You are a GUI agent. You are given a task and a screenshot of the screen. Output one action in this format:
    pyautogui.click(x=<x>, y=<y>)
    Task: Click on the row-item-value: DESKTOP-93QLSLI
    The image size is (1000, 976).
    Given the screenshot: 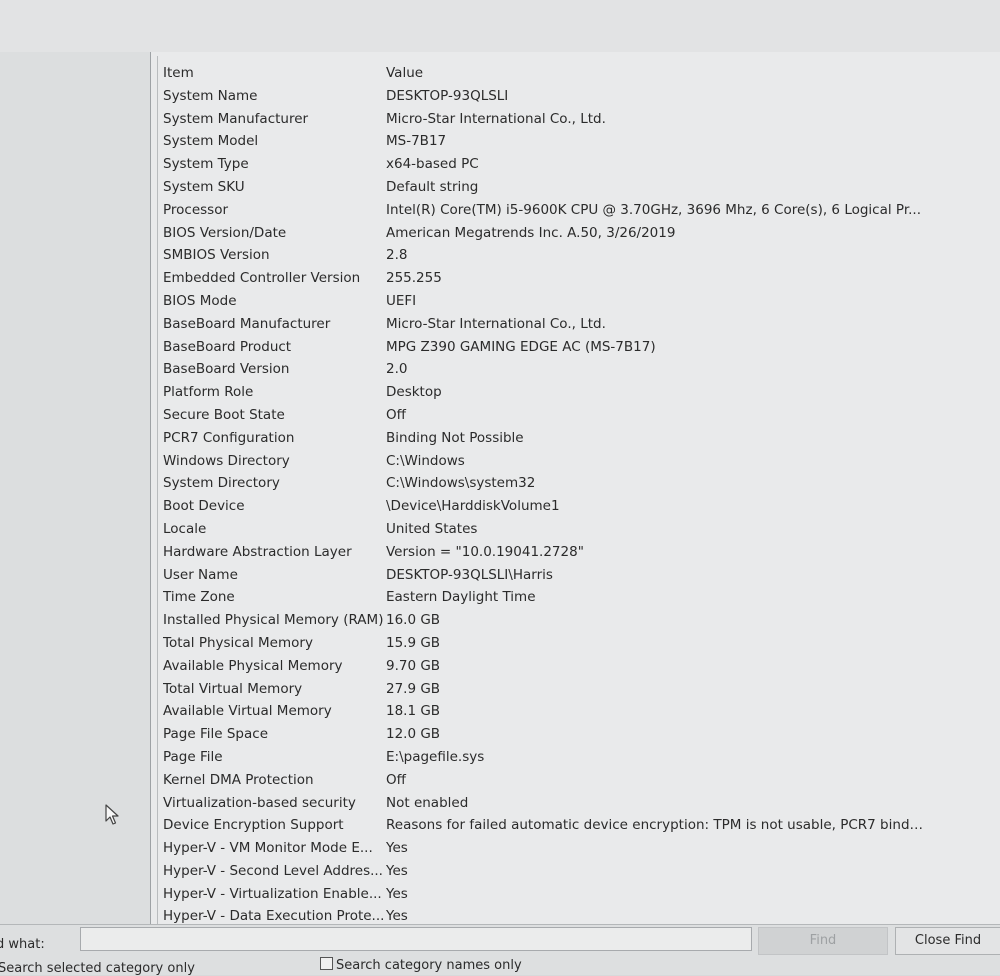 What is the action you would take?
    pyautogui.click(x=655, y=96)
    